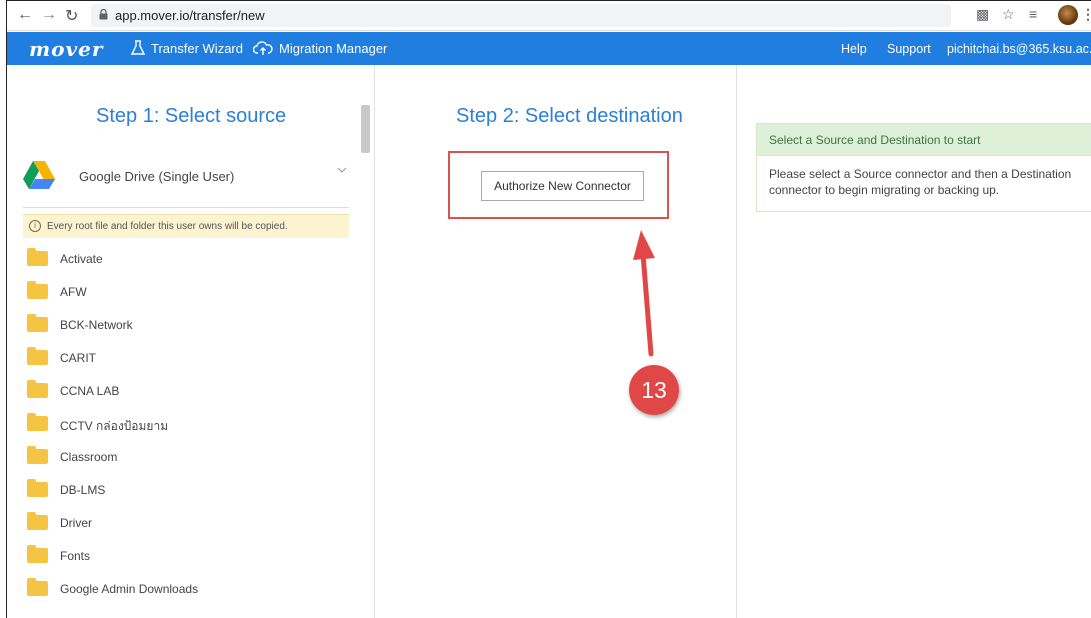 Image resolution: width=1091 pixels, height=618 pixels. What do you see at coordinates (186, 524) in the screenshot?
I see `folder-item: Driver` at bounding box center [186, 524].